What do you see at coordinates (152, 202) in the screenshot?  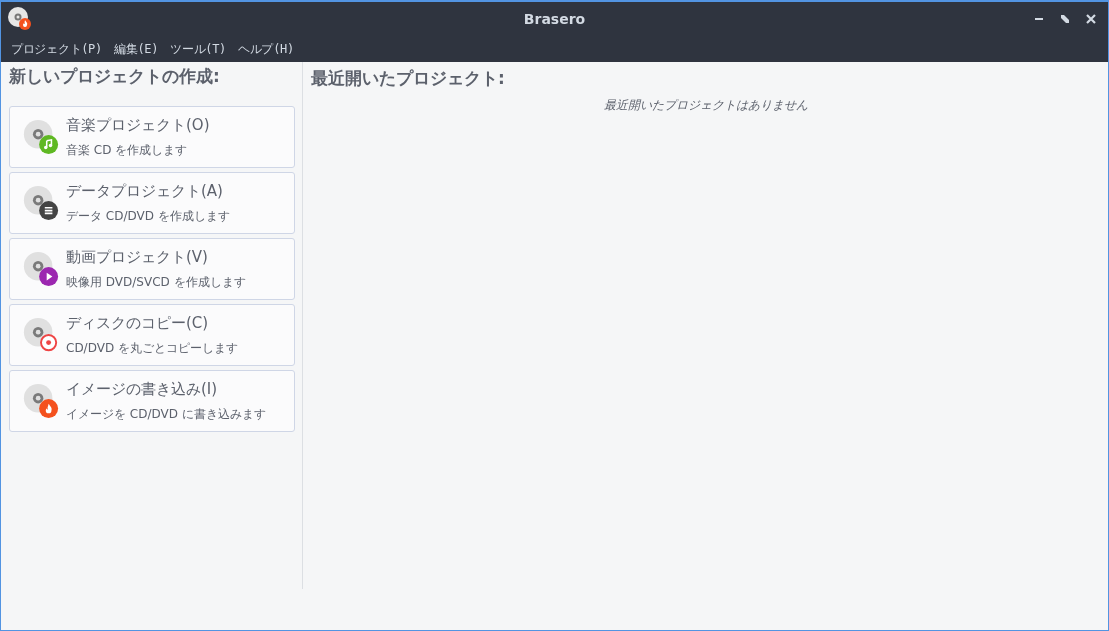 I see `project-button: データプロジェクト(A) データ CD/DVD を作成します` at bounding box center [152, 202].